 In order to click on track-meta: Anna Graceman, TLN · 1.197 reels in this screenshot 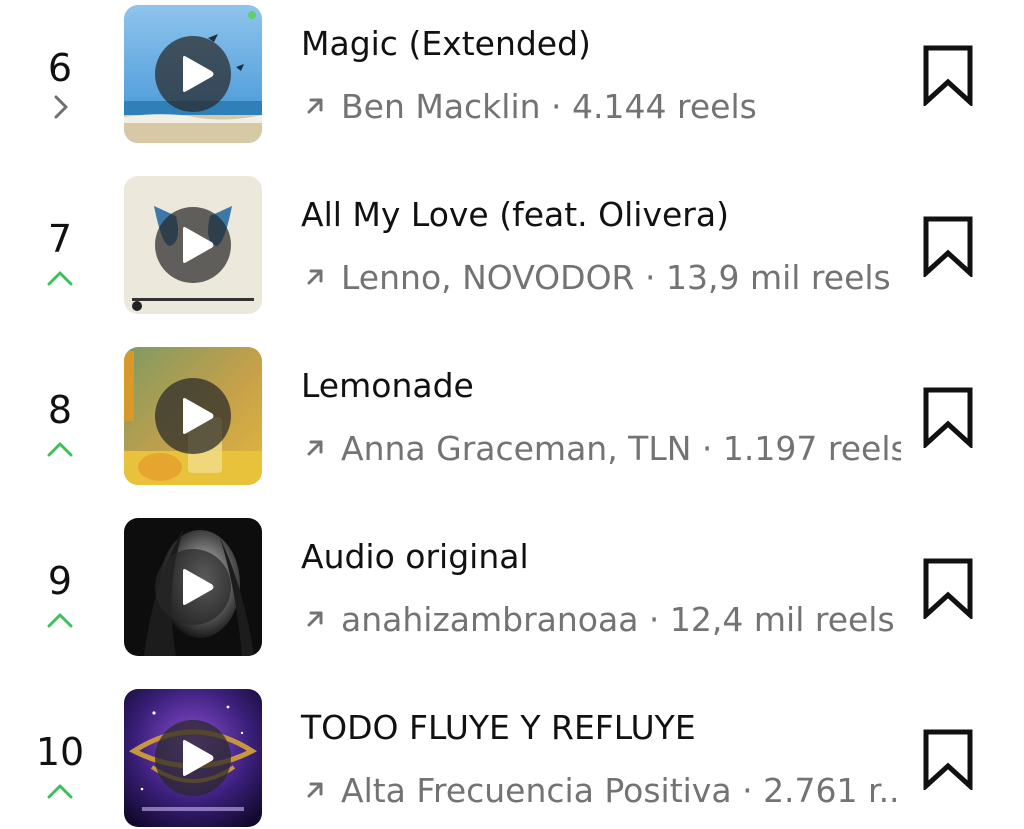, I will do `click(601, 449)`.